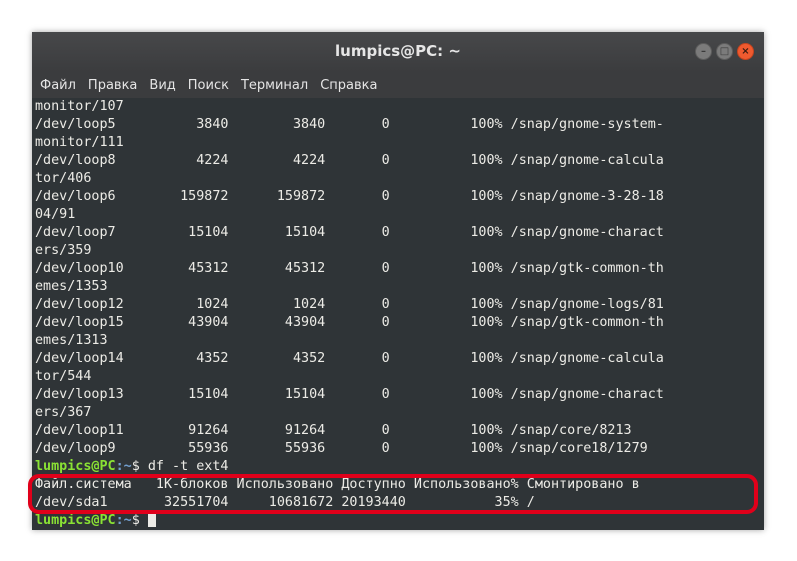 Image resolution: width=797 pixels, height=561 pixels. I want to click on title-bar: lumpics@PC: ~ – □ ×, so click(398, 52).